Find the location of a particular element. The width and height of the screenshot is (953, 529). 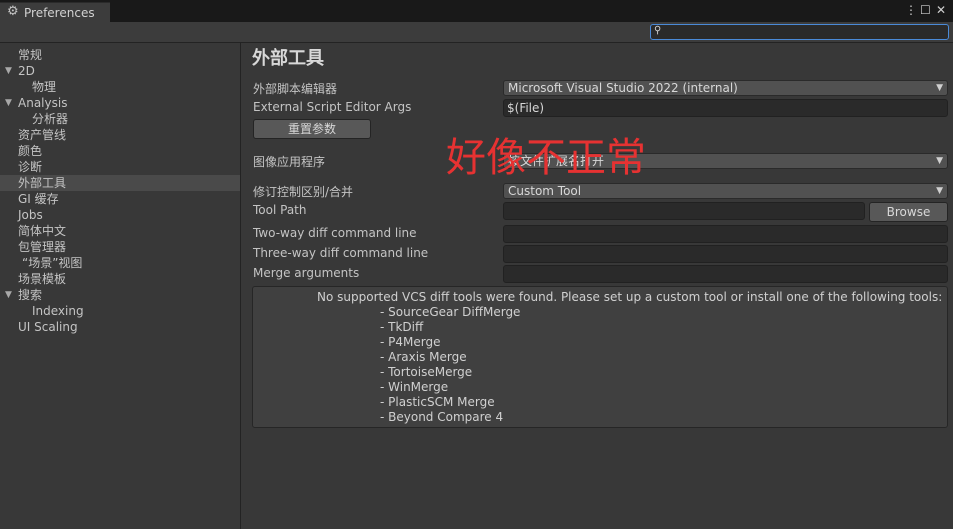

sidebar-item: 常规 is located at coordinates (120, 55).